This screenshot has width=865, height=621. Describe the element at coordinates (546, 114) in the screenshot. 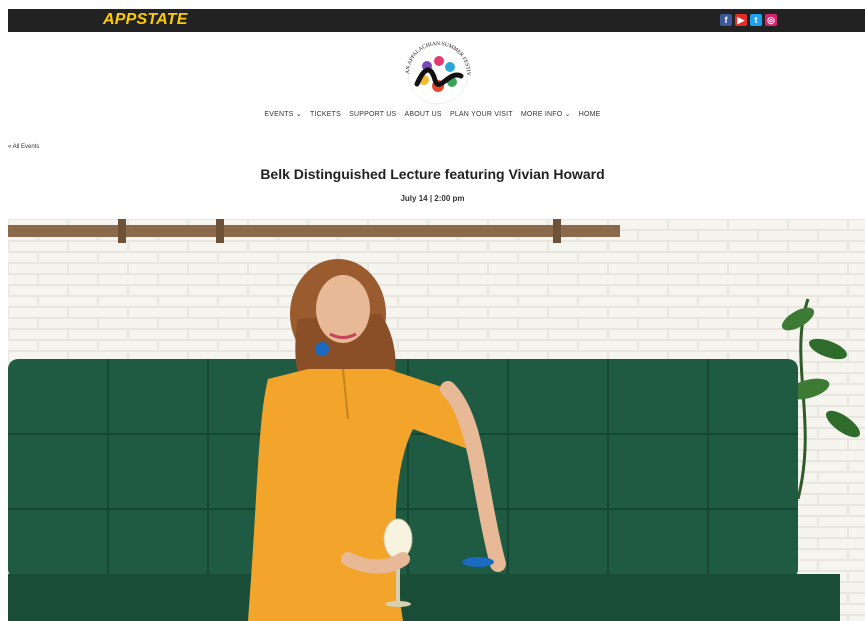

I see `nav-more-info: MORE INFO ⌄` at that location.